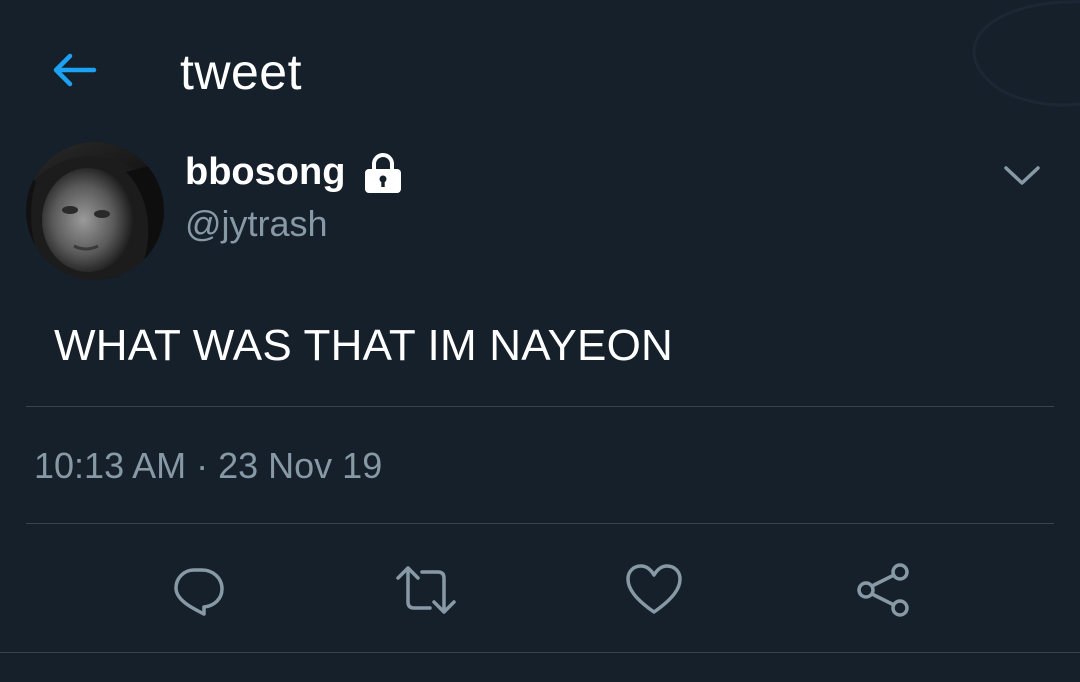 Image resolution: width=1080 pixels, height=682 pixels. I want to click on back-button, so click(74, 70).